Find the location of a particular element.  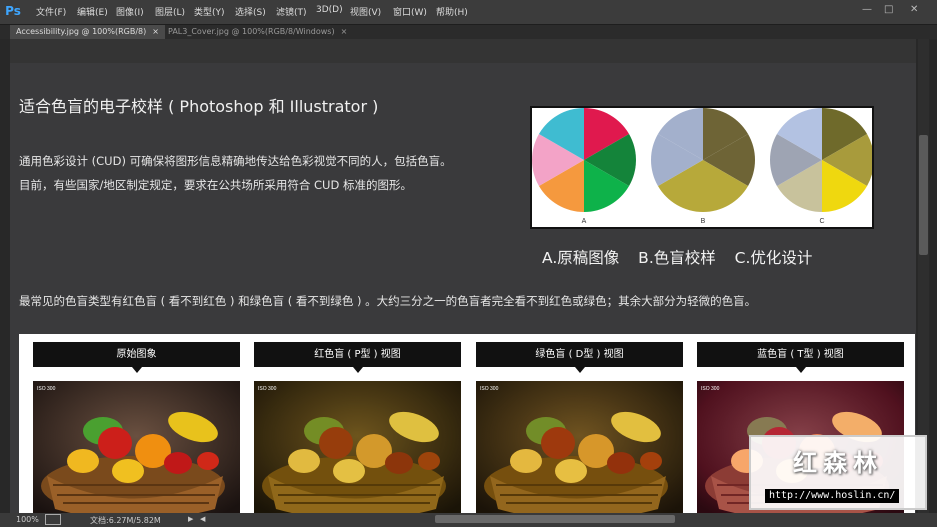

fruit-photo-deuteranopia: ISO 300 is located at coordinates (579, 447).